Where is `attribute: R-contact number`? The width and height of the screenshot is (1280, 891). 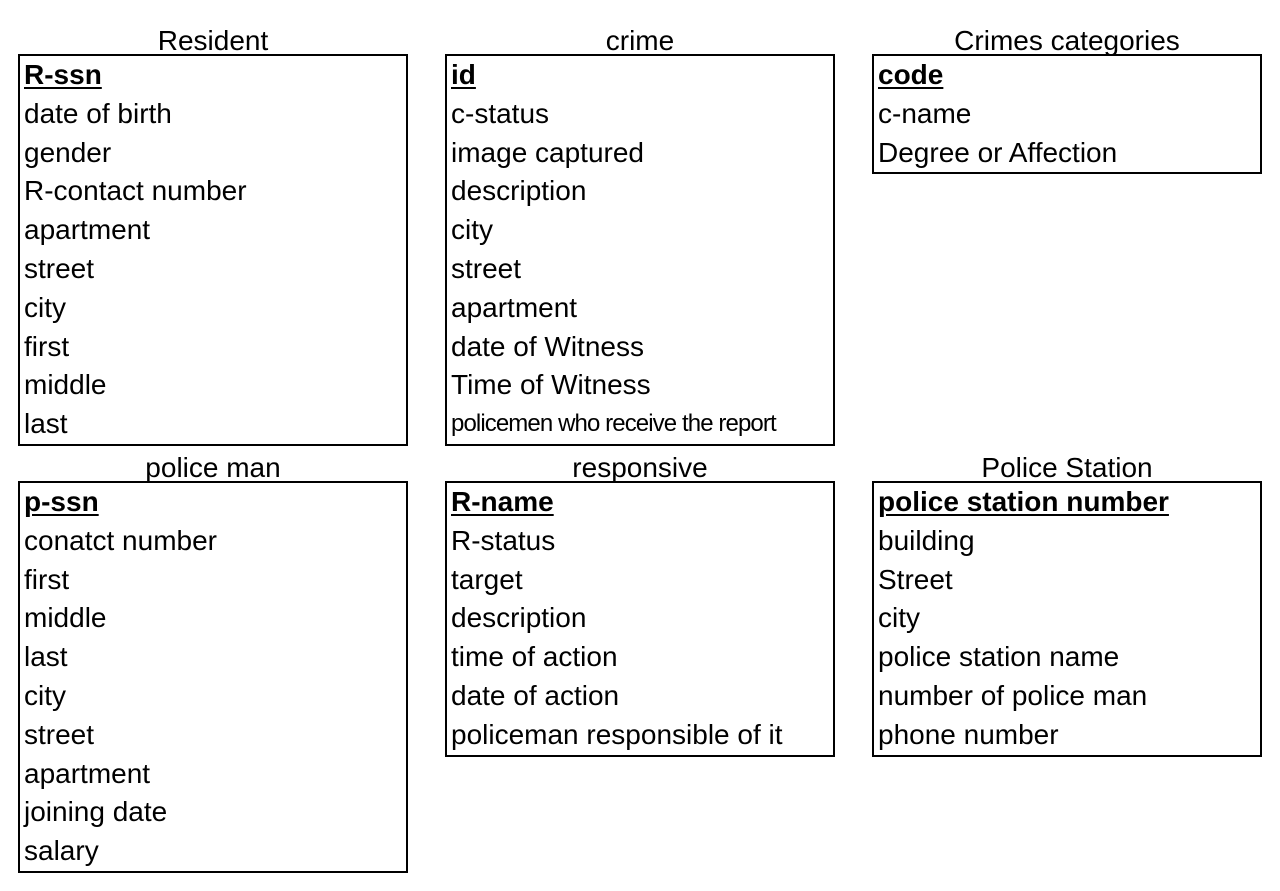 attribute: R-contact number is located at coordinates (135, 191).